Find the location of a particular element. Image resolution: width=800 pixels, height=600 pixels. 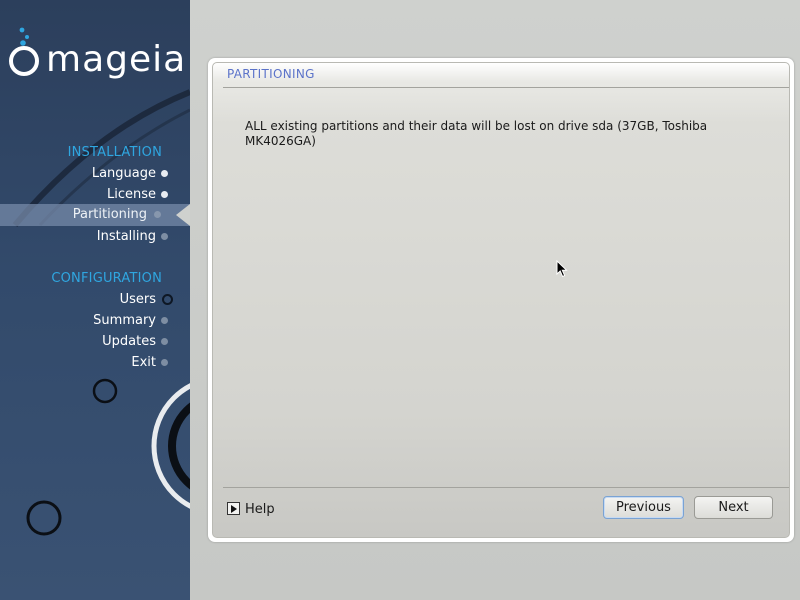

section-title-installation: INSTALLATION is located at coordinates (114, 152).